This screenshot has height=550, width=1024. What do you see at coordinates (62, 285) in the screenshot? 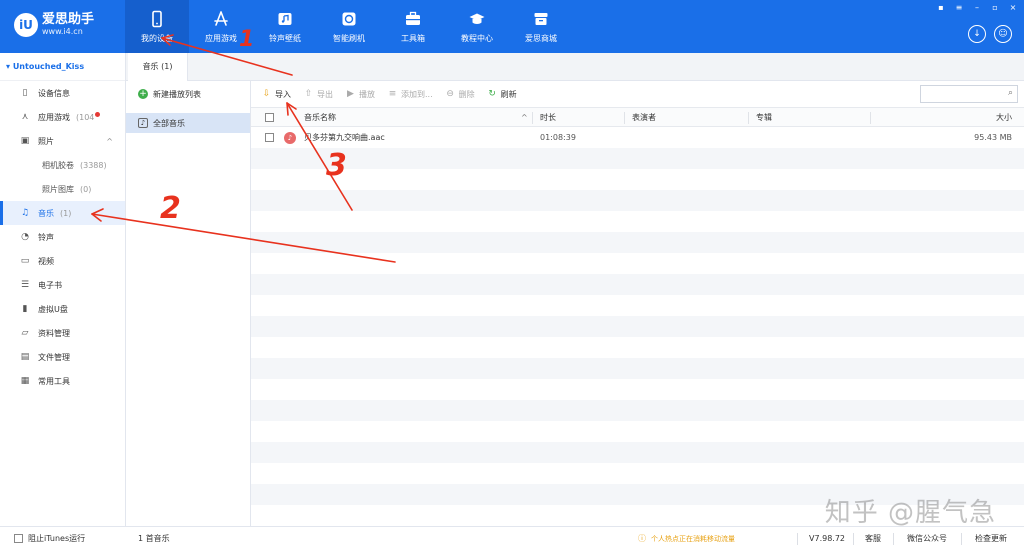
I see `sidebar-item-ebooks: ☰ 电子书` at bounding box center [62, 285].